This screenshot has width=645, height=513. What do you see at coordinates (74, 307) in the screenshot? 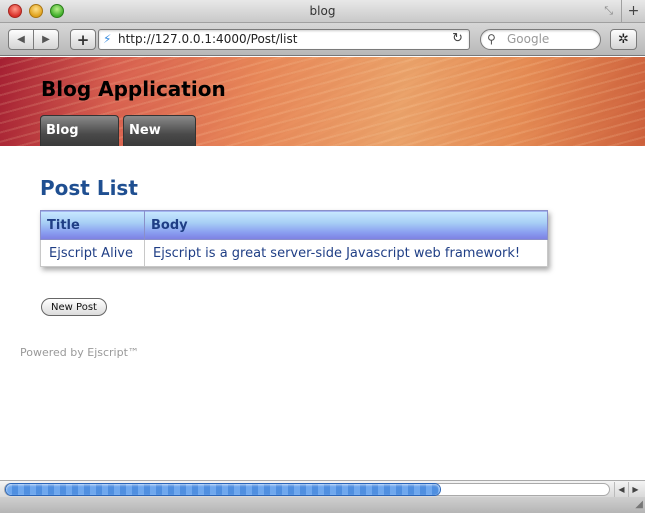
I see `new-post-button: New Post` at bounding box center [74, 307].